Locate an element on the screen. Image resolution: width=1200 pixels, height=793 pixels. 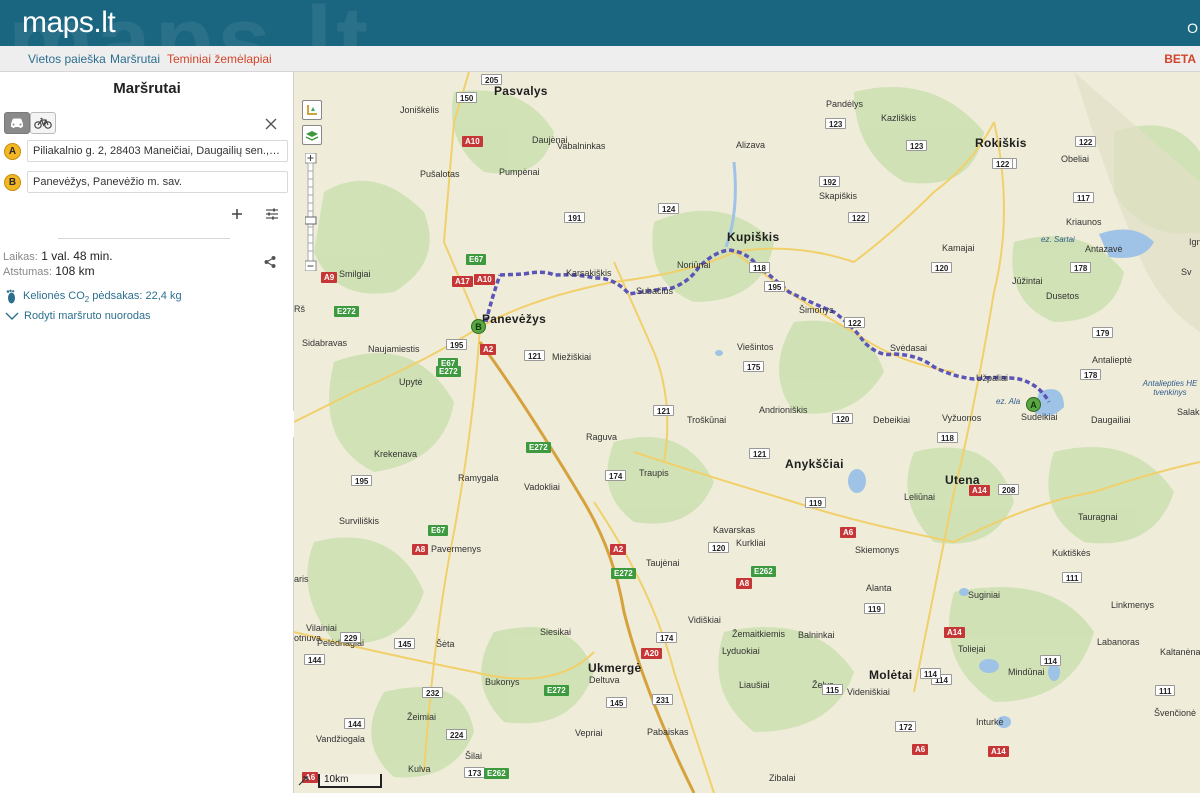
road-shield: 195 is located at coordinates (775, 286).